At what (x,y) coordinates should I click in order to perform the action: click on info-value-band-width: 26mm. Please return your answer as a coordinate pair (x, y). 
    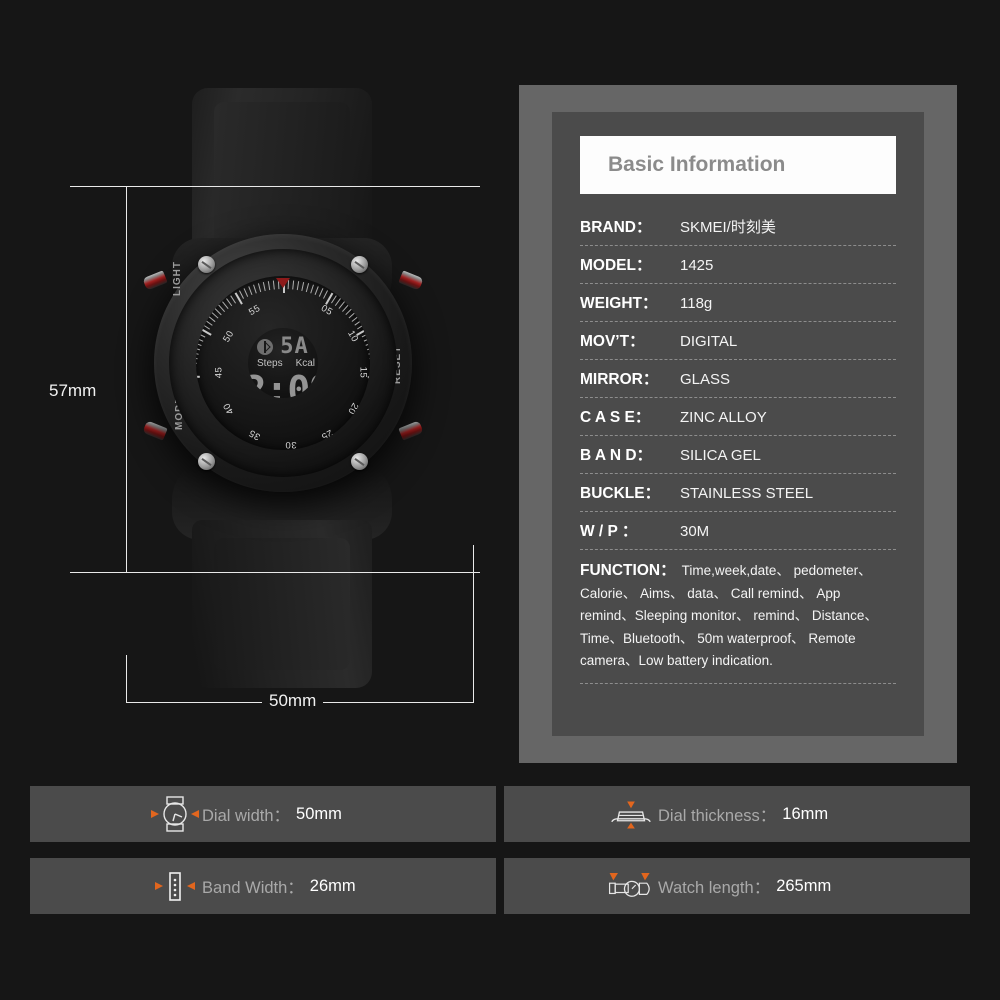
    Looking at the image, I should click on (332, 885).